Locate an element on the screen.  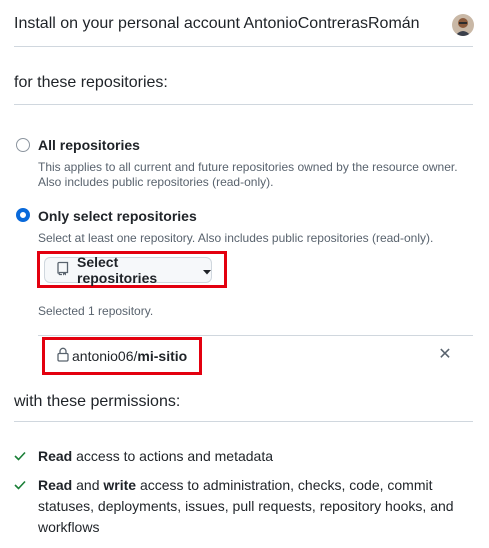
repository-name: mi-sitio is located at coordinates (162, 356).